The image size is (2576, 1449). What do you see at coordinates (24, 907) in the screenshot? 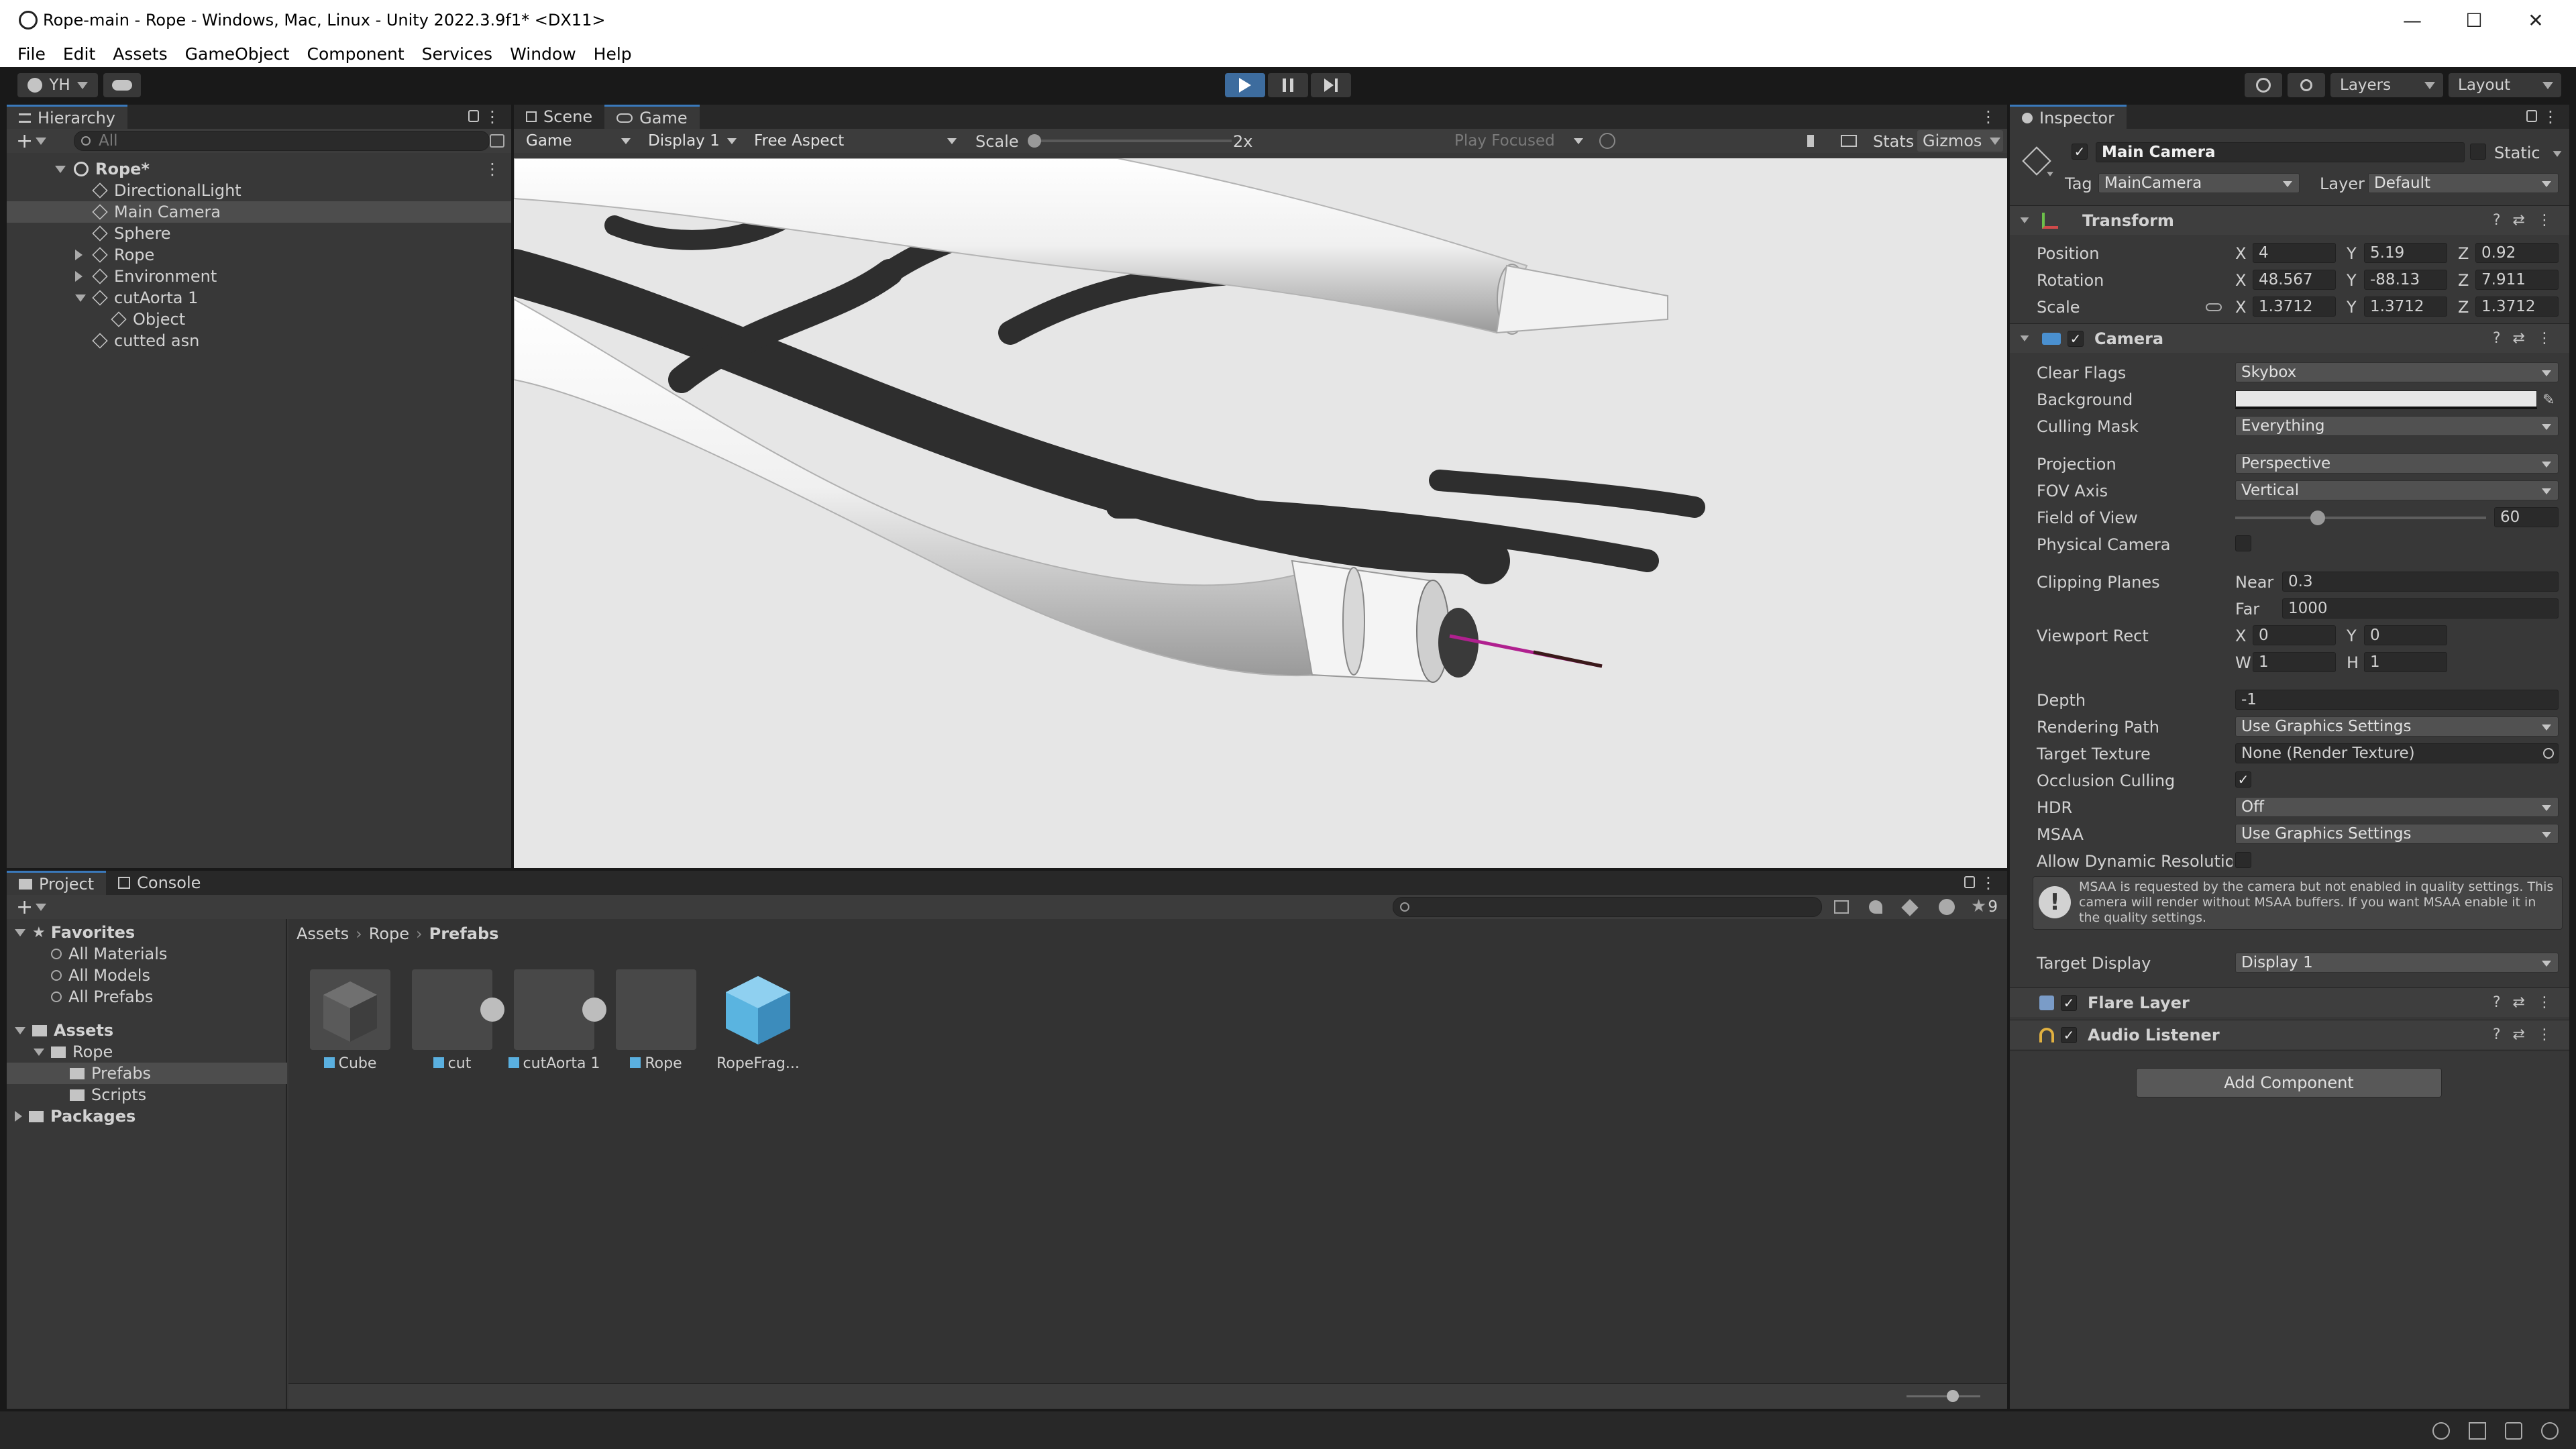
I see `add-icon: +` at bounding box center [24, 907].